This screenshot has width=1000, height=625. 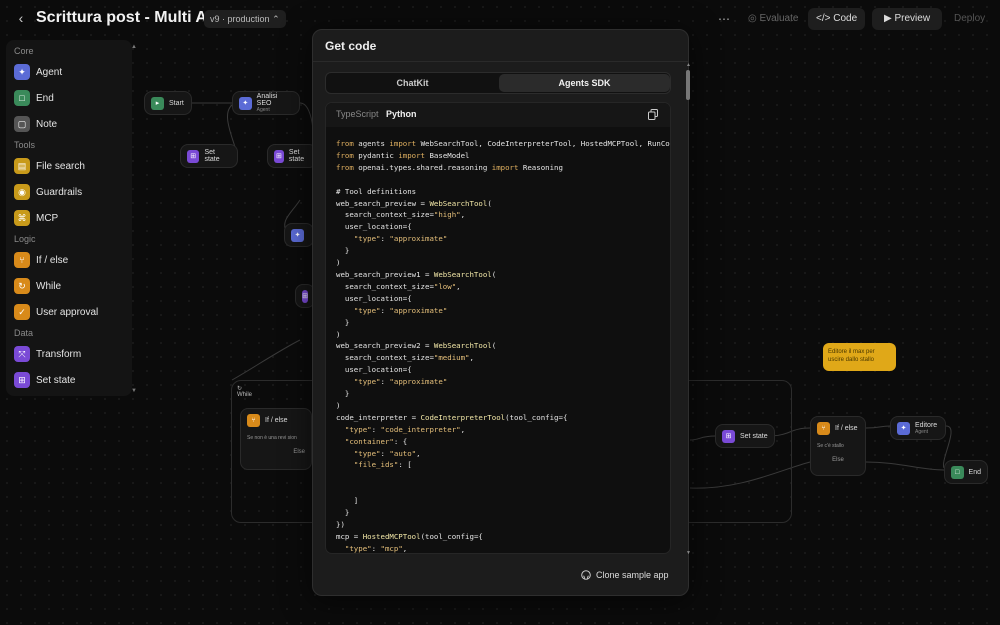 I want to click on tab-typescript: TypeScript, so click(x=357, y=114).